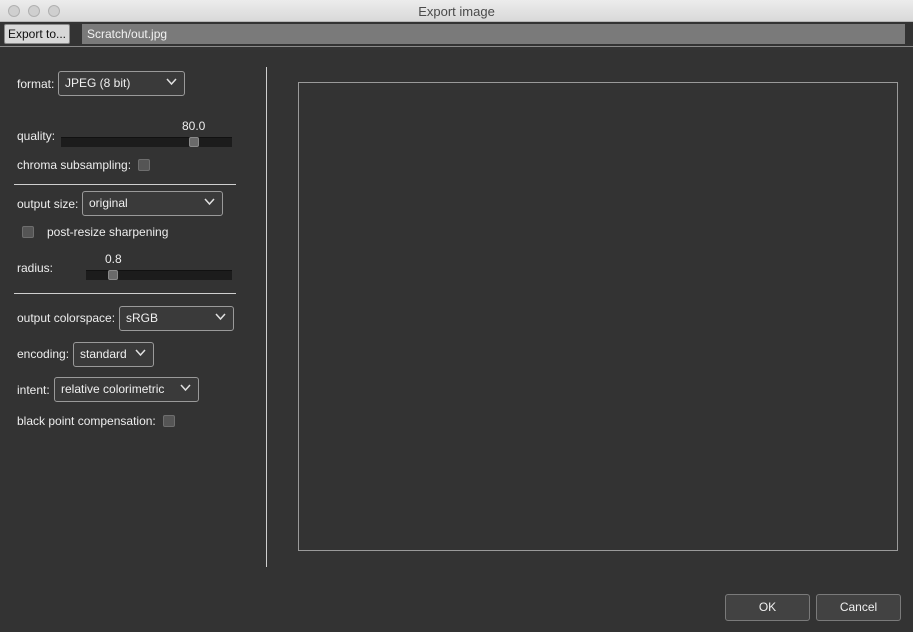  I want to click on chroma-subsampling-label: chroma subsampling:, so click(74, 165).